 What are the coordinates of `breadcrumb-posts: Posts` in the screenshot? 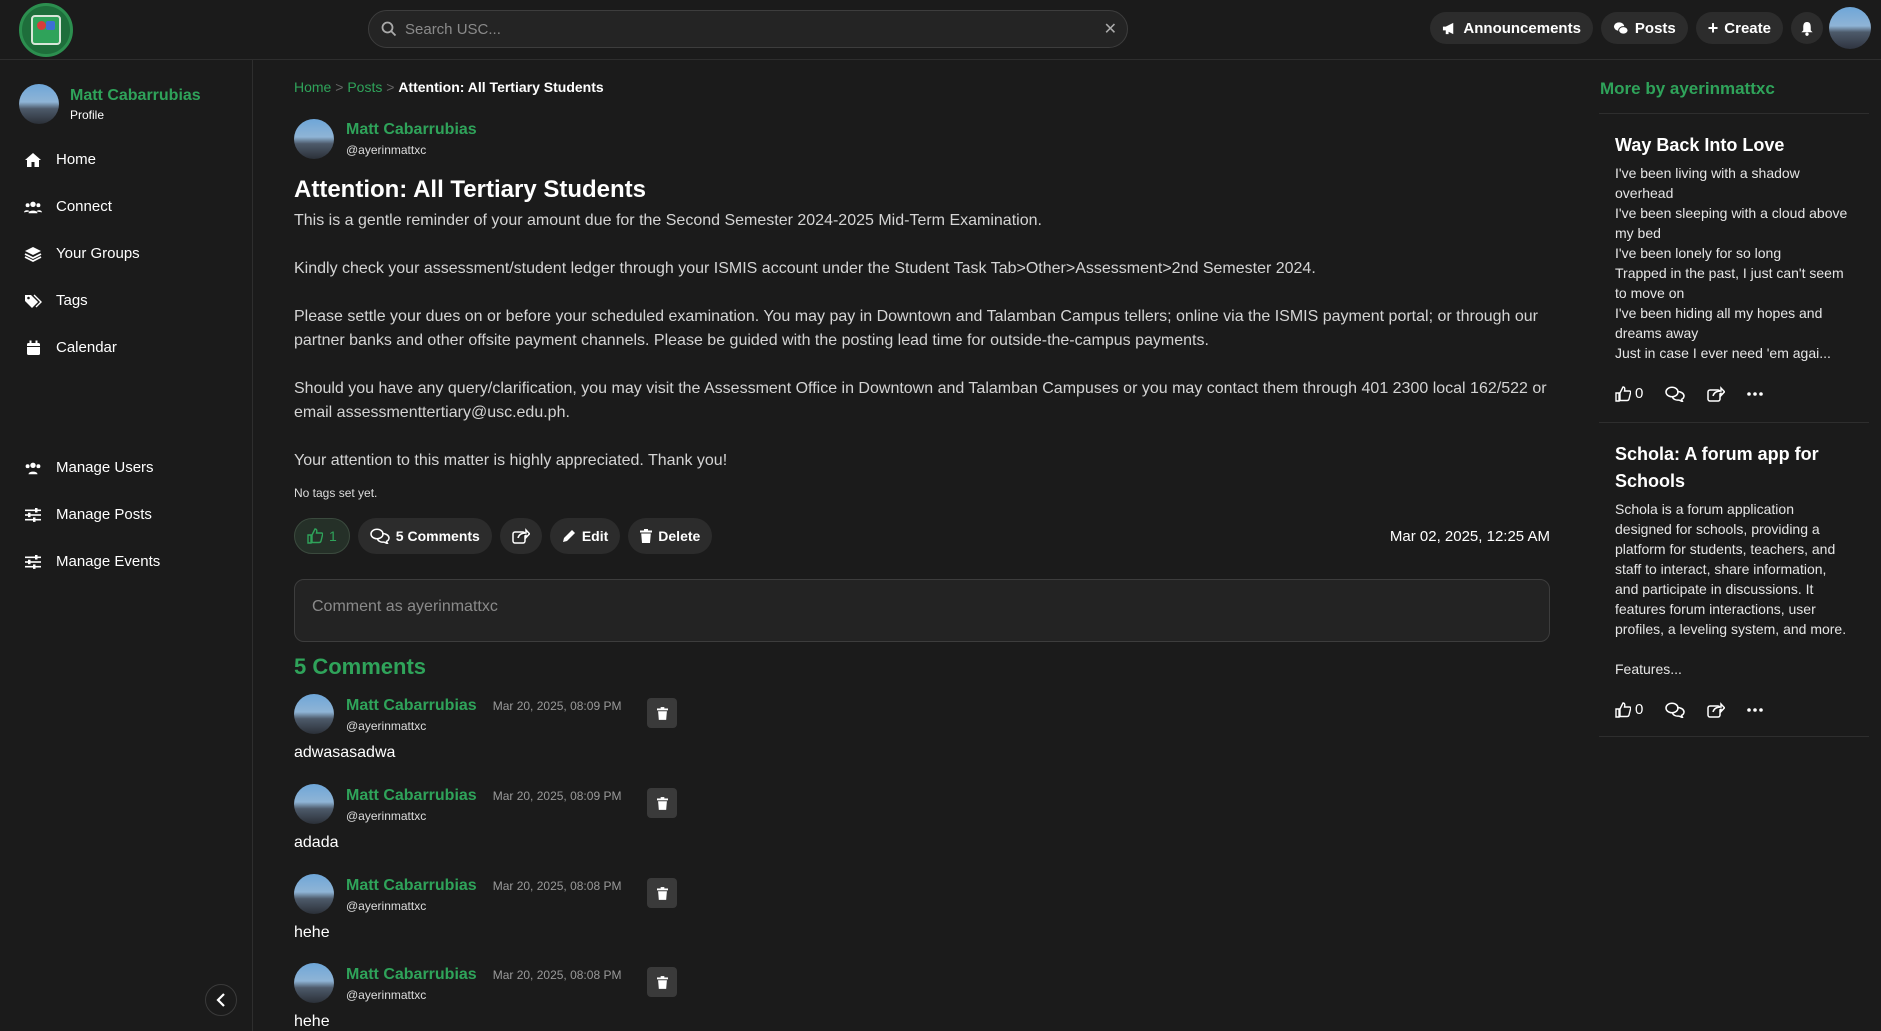 It's located at (364, 87).